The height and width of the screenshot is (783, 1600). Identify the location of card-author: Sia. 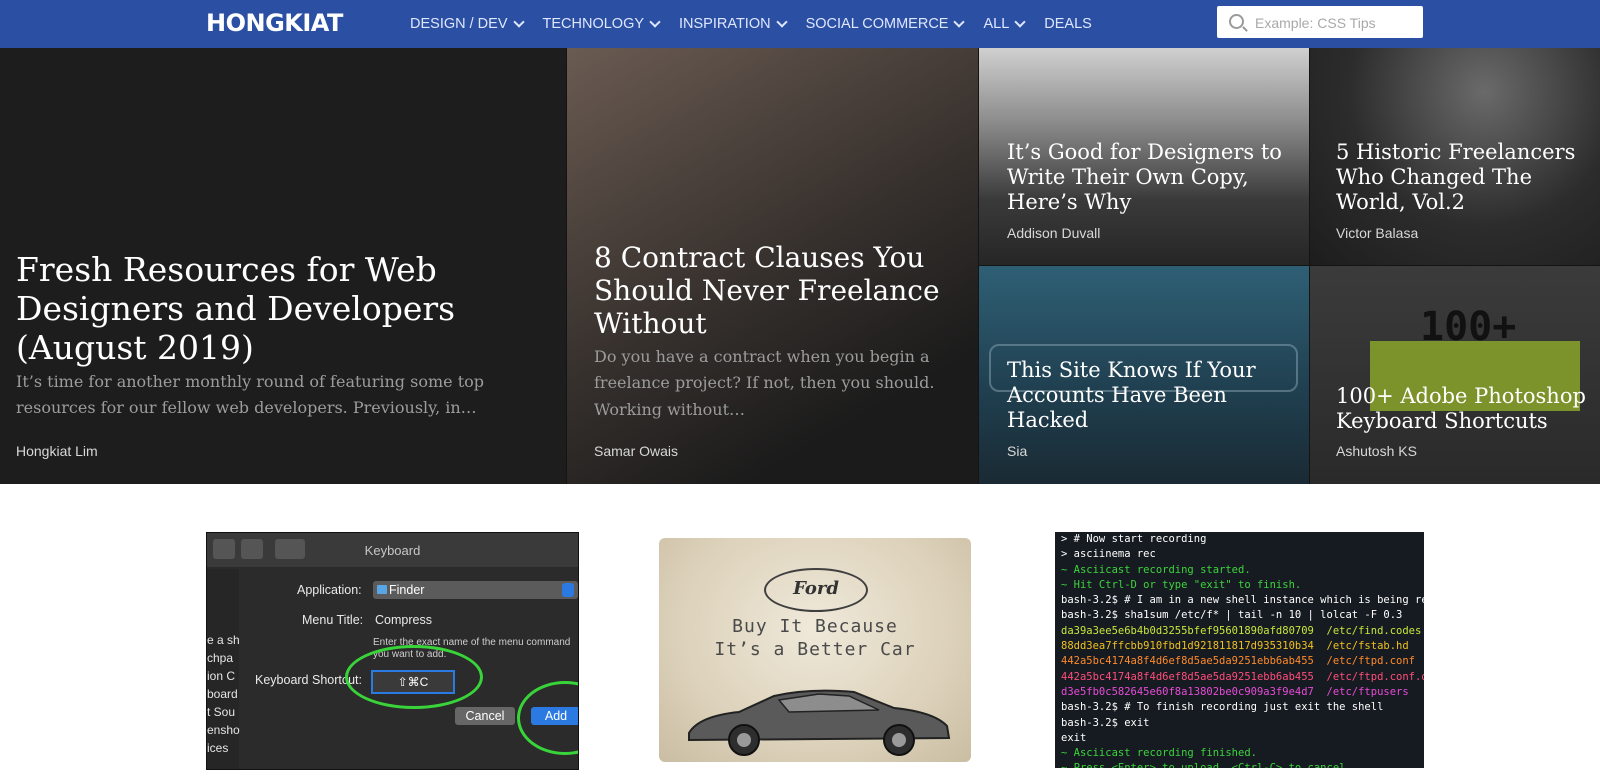
(1017, 451).